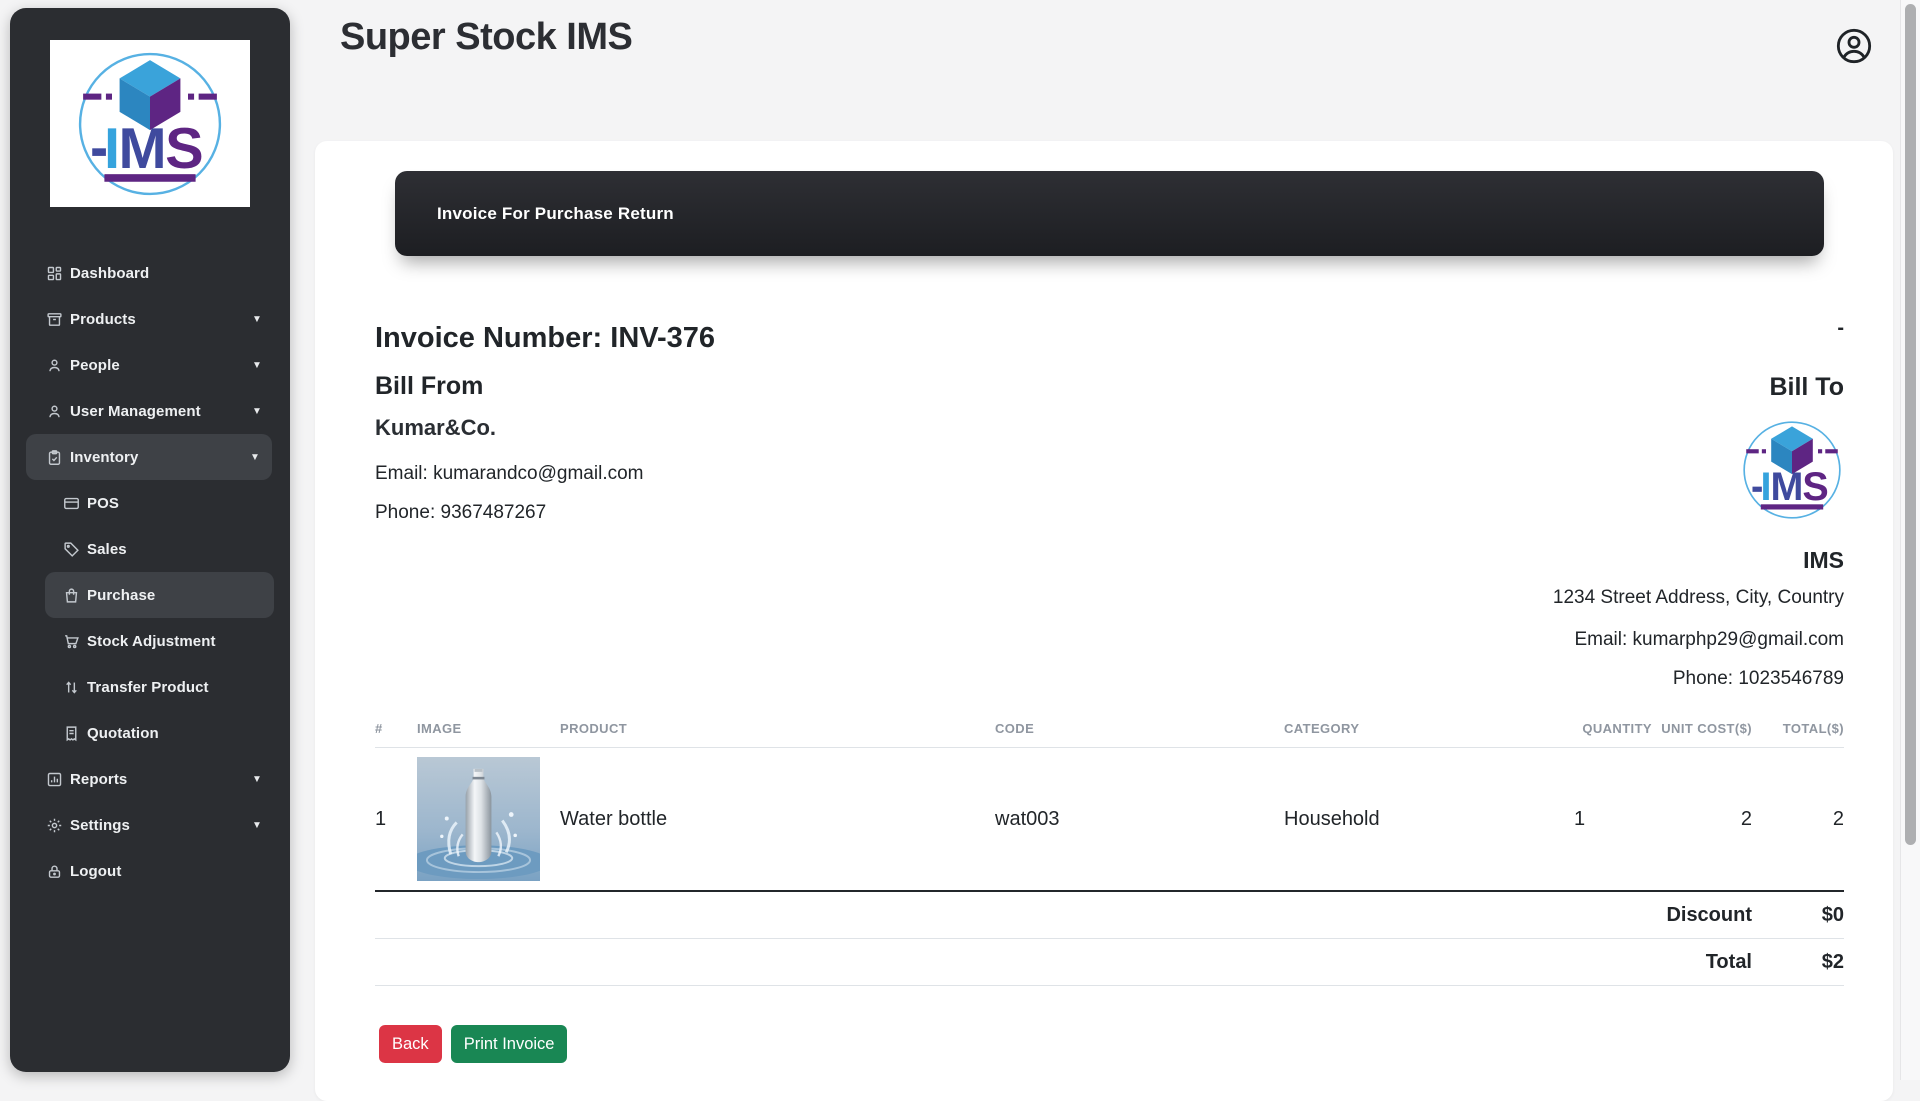 The height and width of the screenshot is (1101, 1920). I want to click on sales-icon, so click(71, 549).